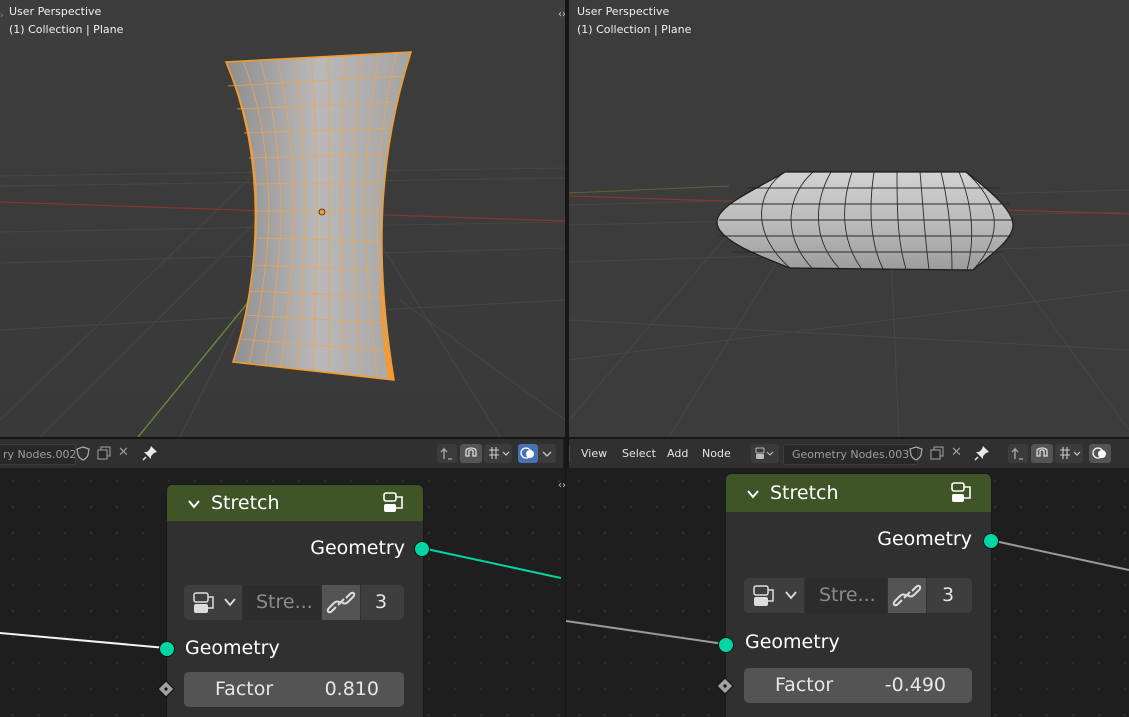 This screenshot has width=1129, height=717. I want to click on menu-node: Node, so click(716, 453).